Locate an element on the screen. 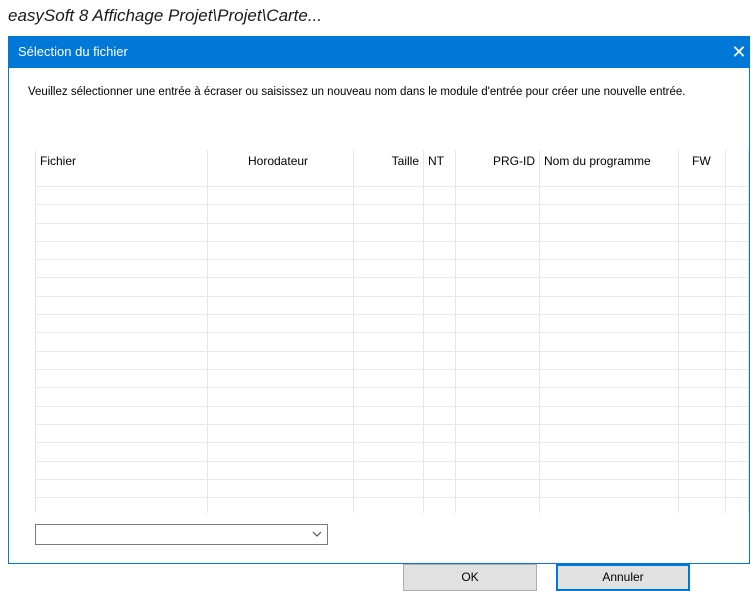  dialog-title: Sélection du fichier is located at coordinates (73, 51).